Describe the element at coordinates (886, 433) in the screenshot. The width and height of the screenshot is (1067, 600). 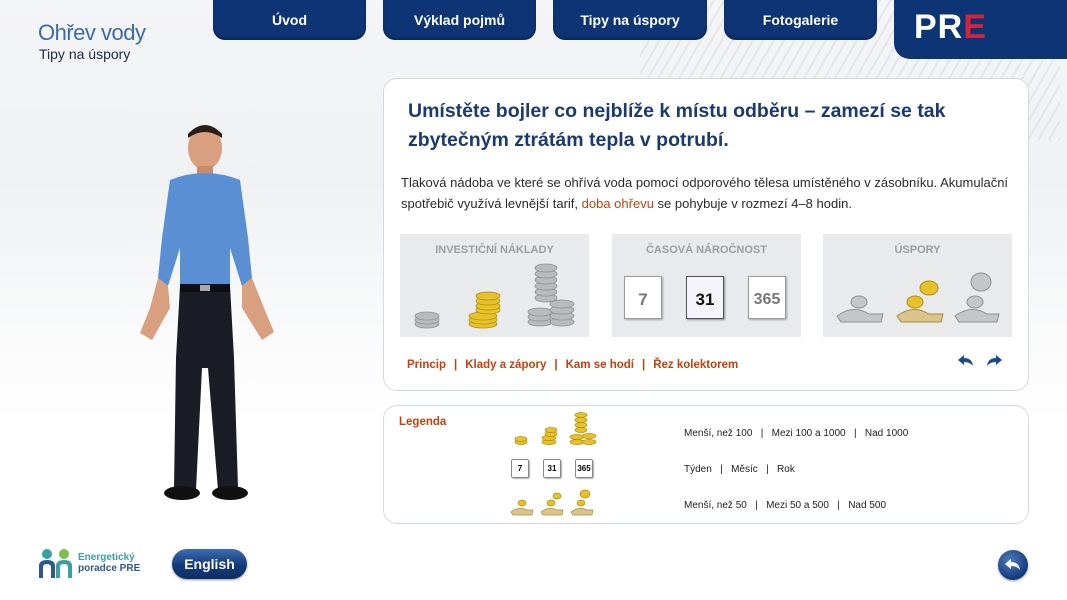
I see `legend-item: Nad 1000` at that location.